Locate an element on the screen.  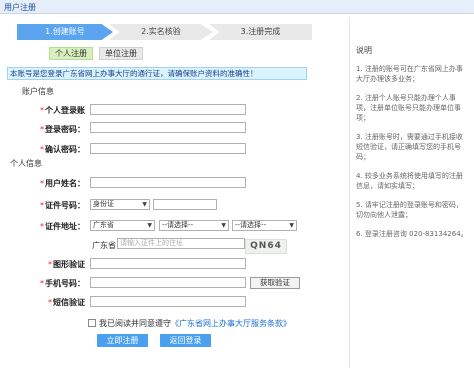
password-label: *登录密码： is located at coordinates (62, 129).